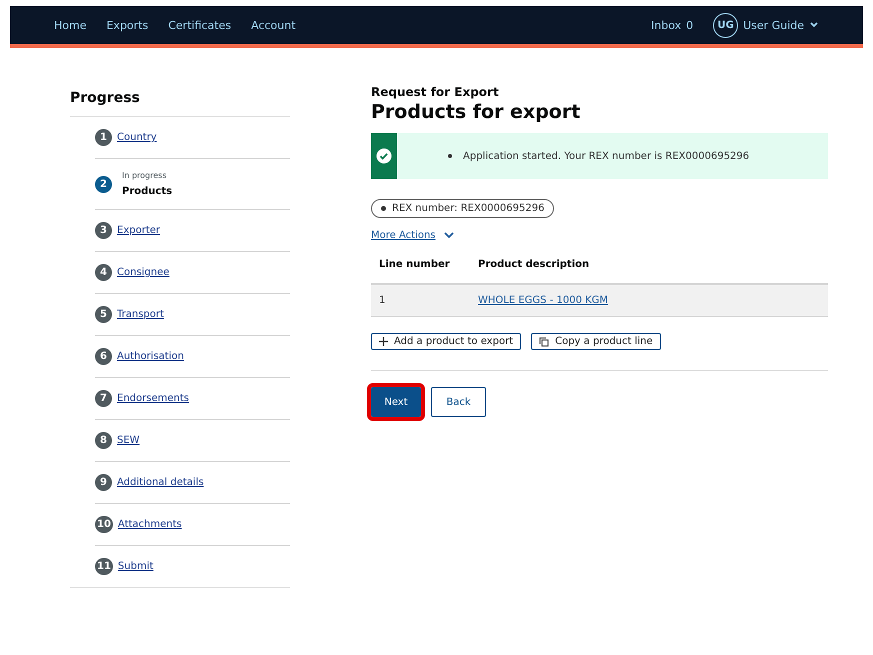 This screenshot has height=655, width=873. What do you see at coordinates (150, 524) in the screenshot?
I see `step-link: Attachments` at bounding box center [150, 524].